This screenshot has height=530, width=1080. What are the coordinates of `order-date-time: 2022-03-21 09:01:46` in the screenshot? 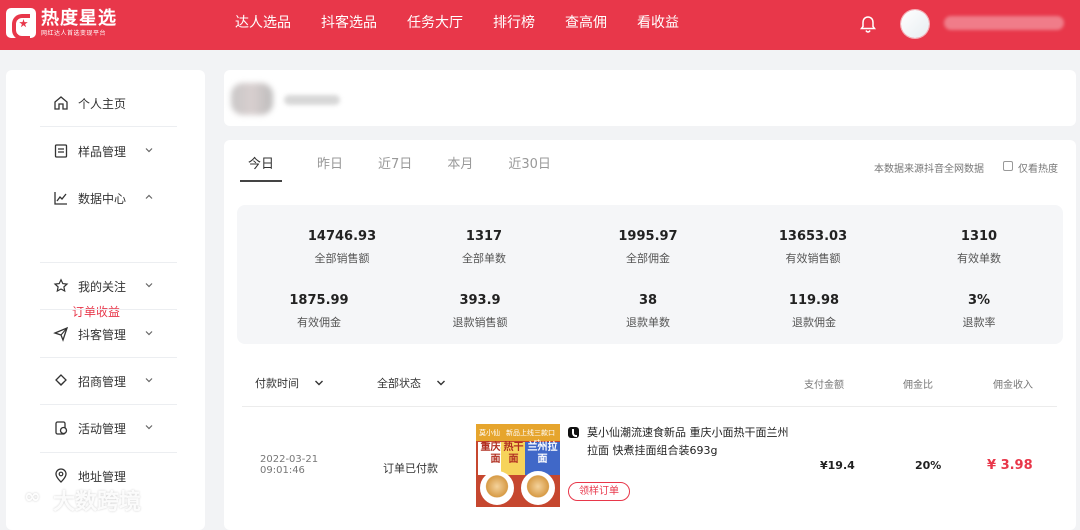 It's located at (289, 465).